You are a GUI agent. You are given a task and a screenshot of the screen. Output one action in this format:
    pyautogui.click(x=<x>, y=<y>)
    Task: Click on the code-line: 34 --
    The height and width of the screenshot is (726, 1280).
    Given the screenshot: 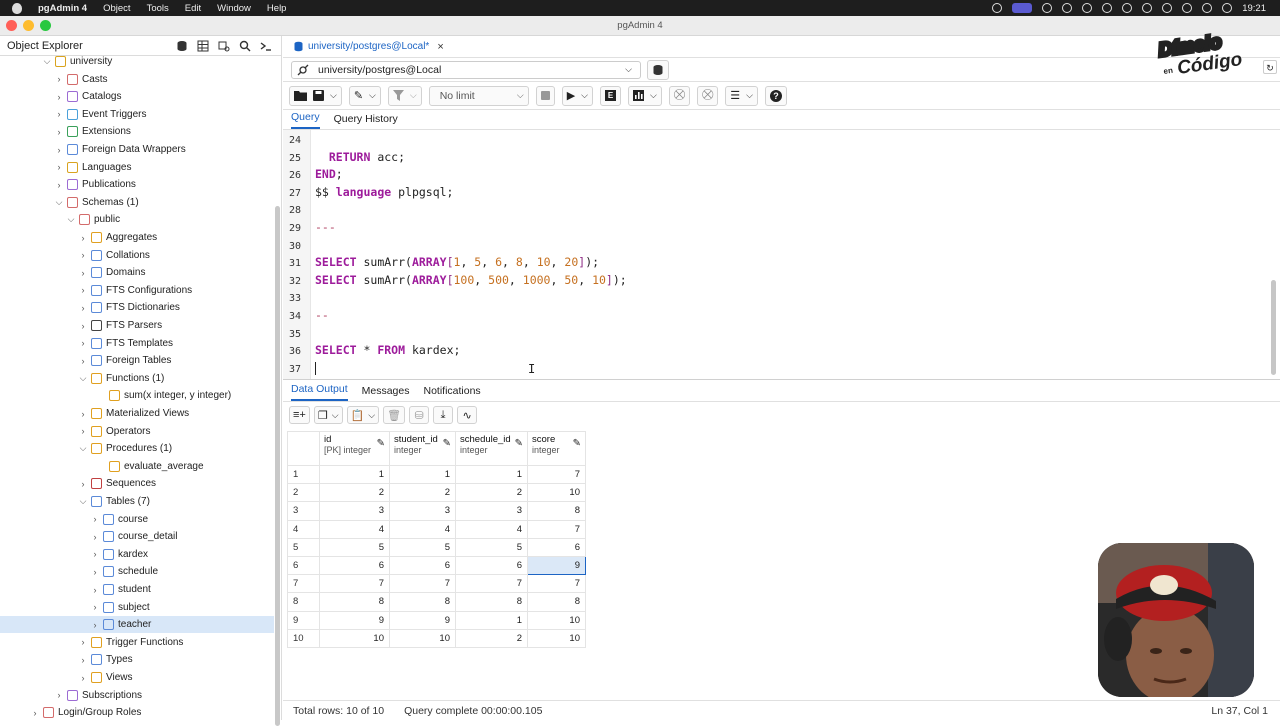 What is the action you would take?
    pyautogui.click(x=773, y=316)
    